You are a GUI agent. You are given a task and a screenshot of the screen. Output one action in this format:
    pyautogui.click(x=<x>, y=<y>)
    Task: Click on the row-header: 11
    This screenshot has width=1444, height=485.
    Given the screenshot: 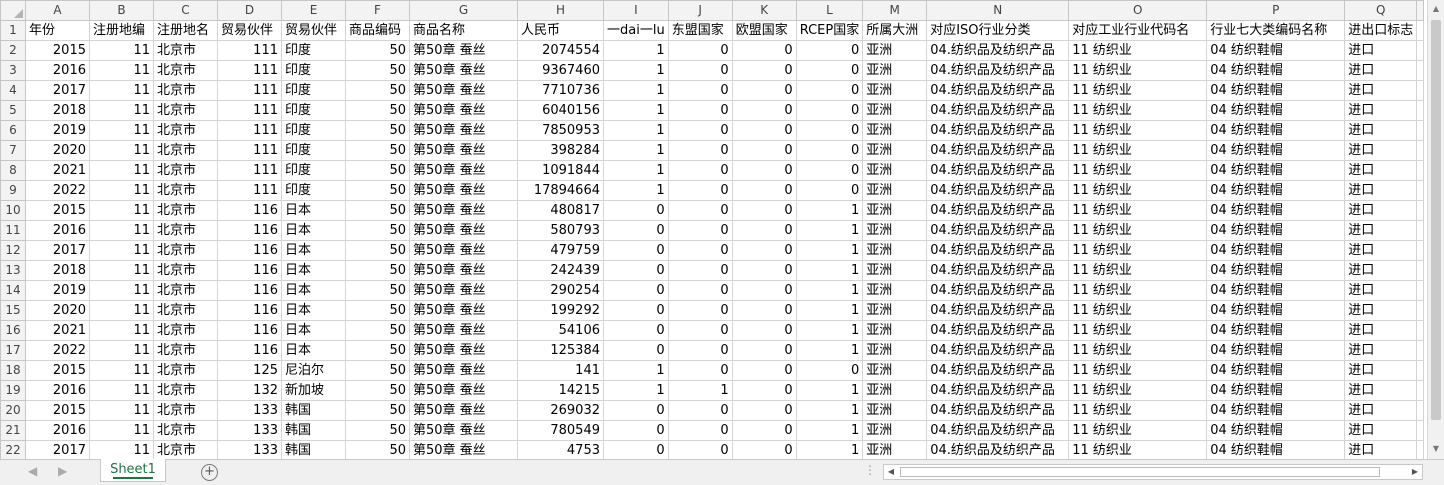 What is the action you would take?
    pyautogui.click(x=13, y=230)
    